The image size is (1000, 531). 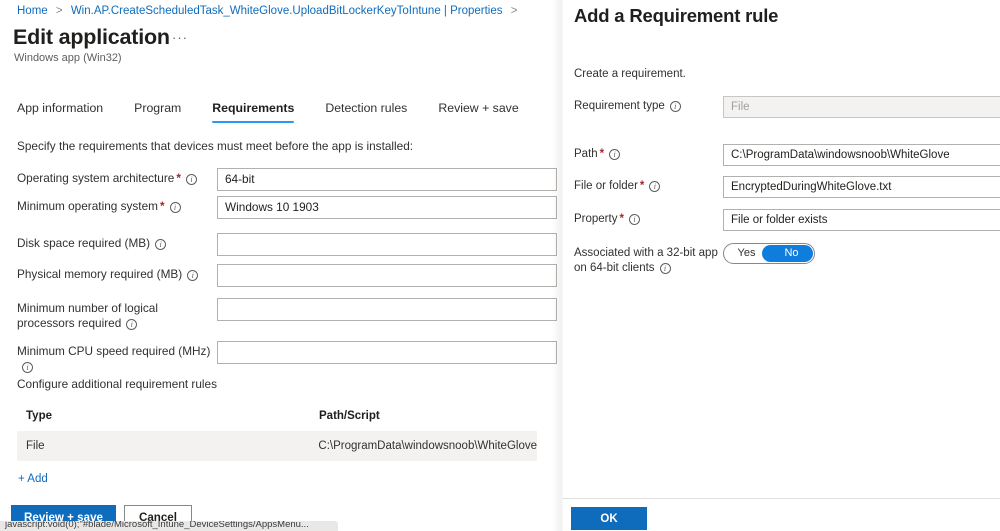 I want to click on input-cpu-speed, so click(x=387, y=352).